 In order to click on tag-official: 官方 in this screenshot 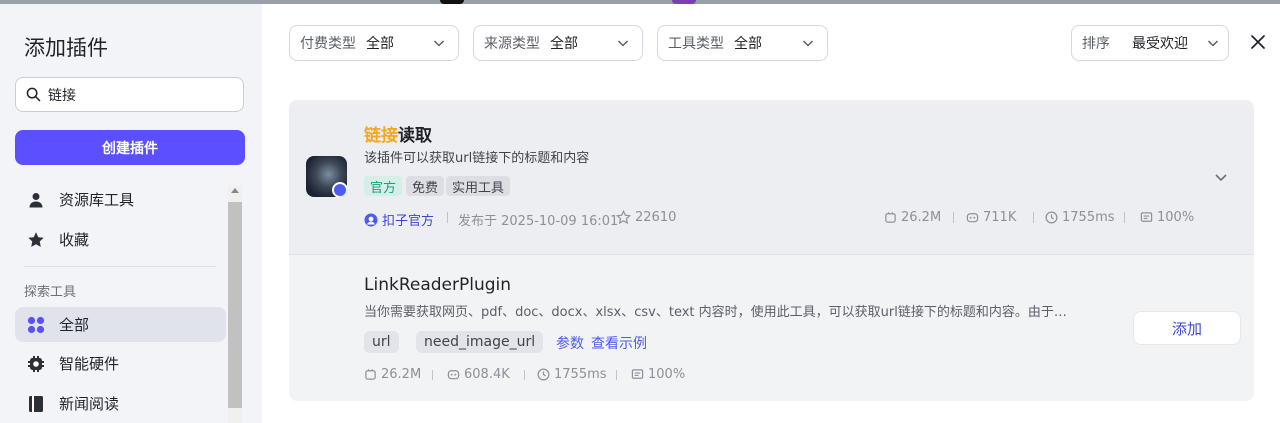, I will do `click(383, 186)`.